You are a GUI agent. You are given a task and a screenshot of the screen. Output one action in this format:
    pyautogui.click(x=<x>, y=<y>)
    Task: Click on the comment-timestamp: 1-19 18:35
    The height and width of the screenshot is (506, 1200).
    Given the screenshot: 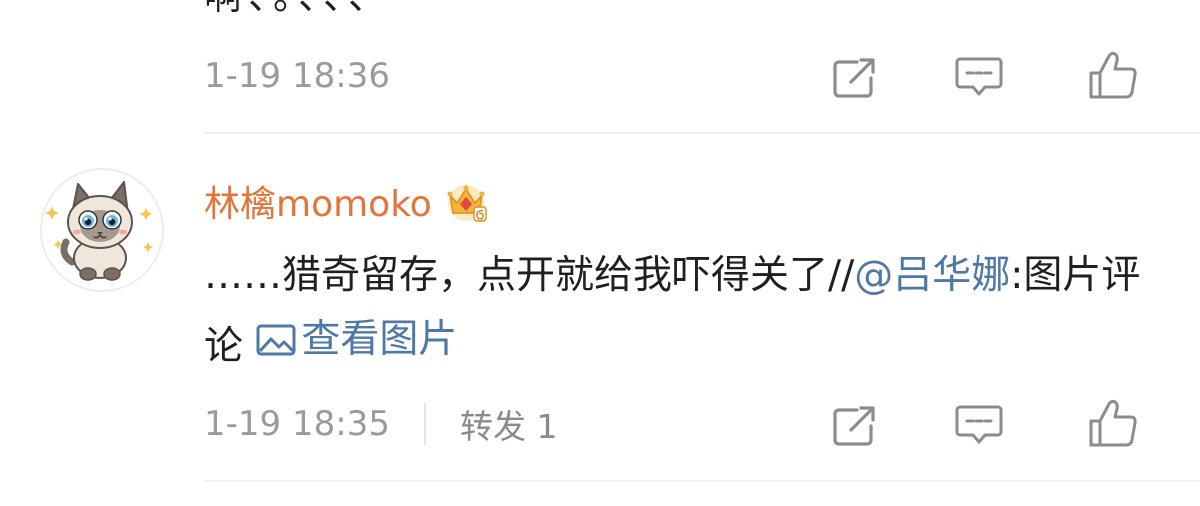 What is the action you would take?
    pyautogui.click(x=297, y=424)
    